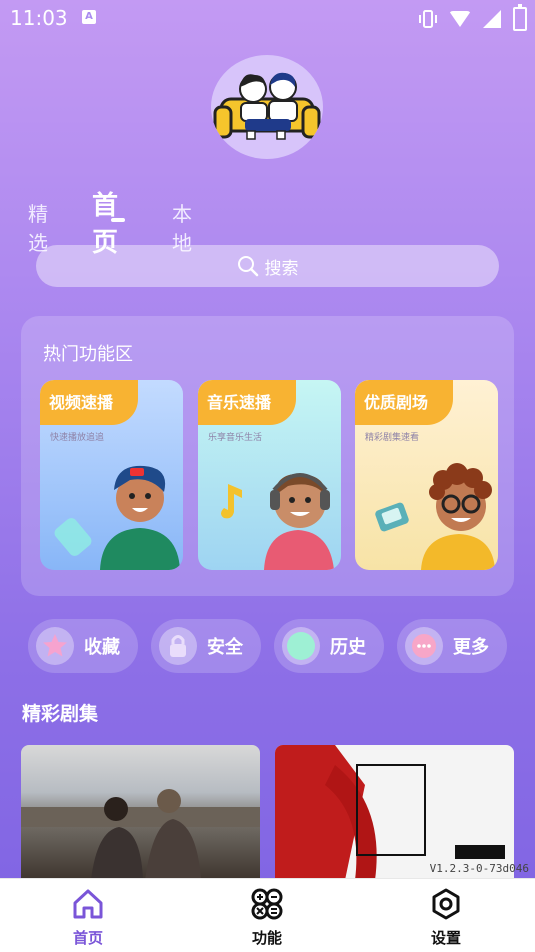 The width and height of the screenshot is (535, 952). What do you see at coordinates (118, 220) in the screenshot?
I see `tab-indicator` at bounding box center [118, 220].